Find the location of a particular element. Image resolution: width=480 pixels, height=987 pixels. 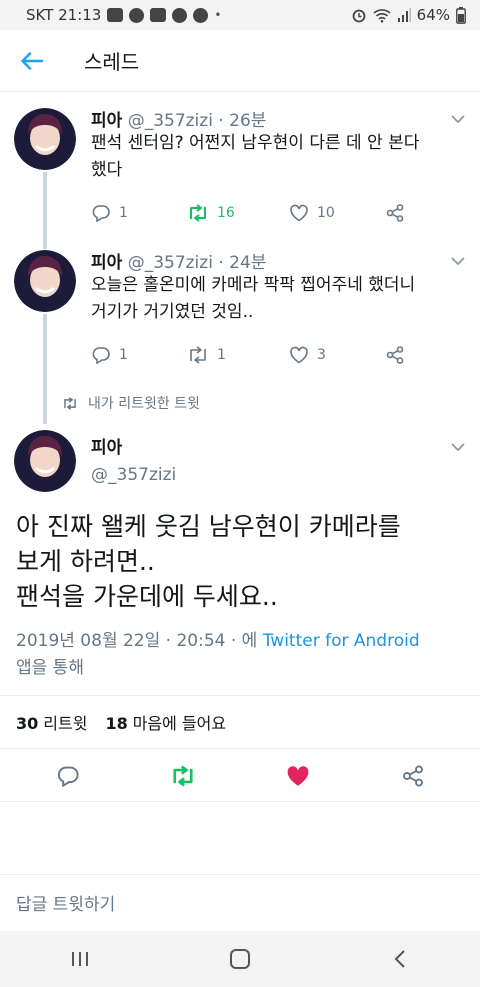

app-c-icon is located at coordinates (180, 15).